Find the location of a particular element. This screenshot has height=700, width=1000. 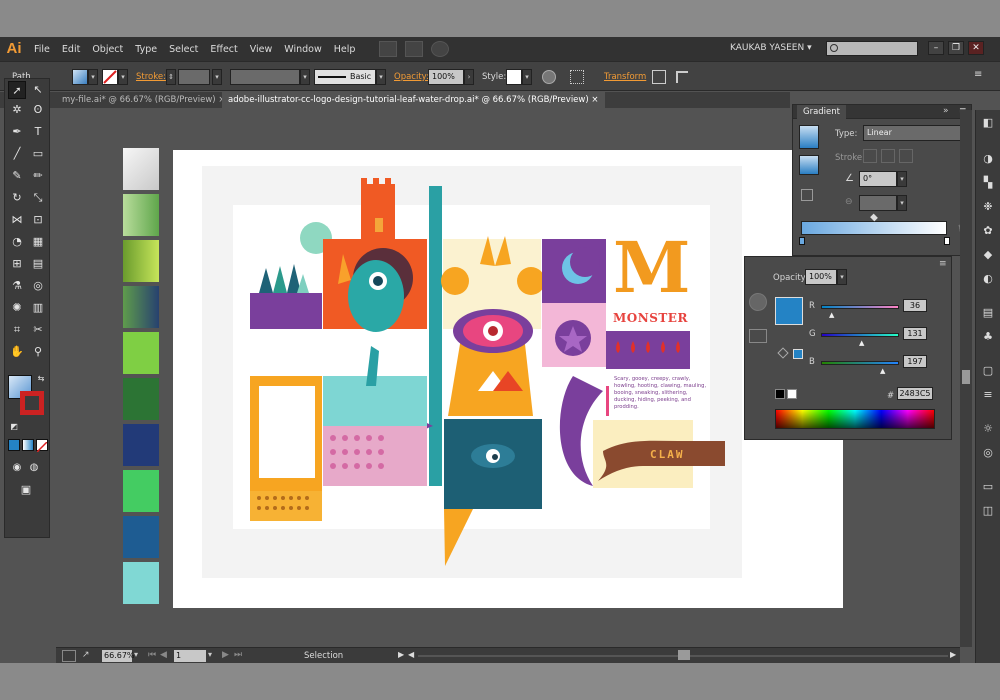

default-colors-icon: ◩ is located at coordinates (14, 427).